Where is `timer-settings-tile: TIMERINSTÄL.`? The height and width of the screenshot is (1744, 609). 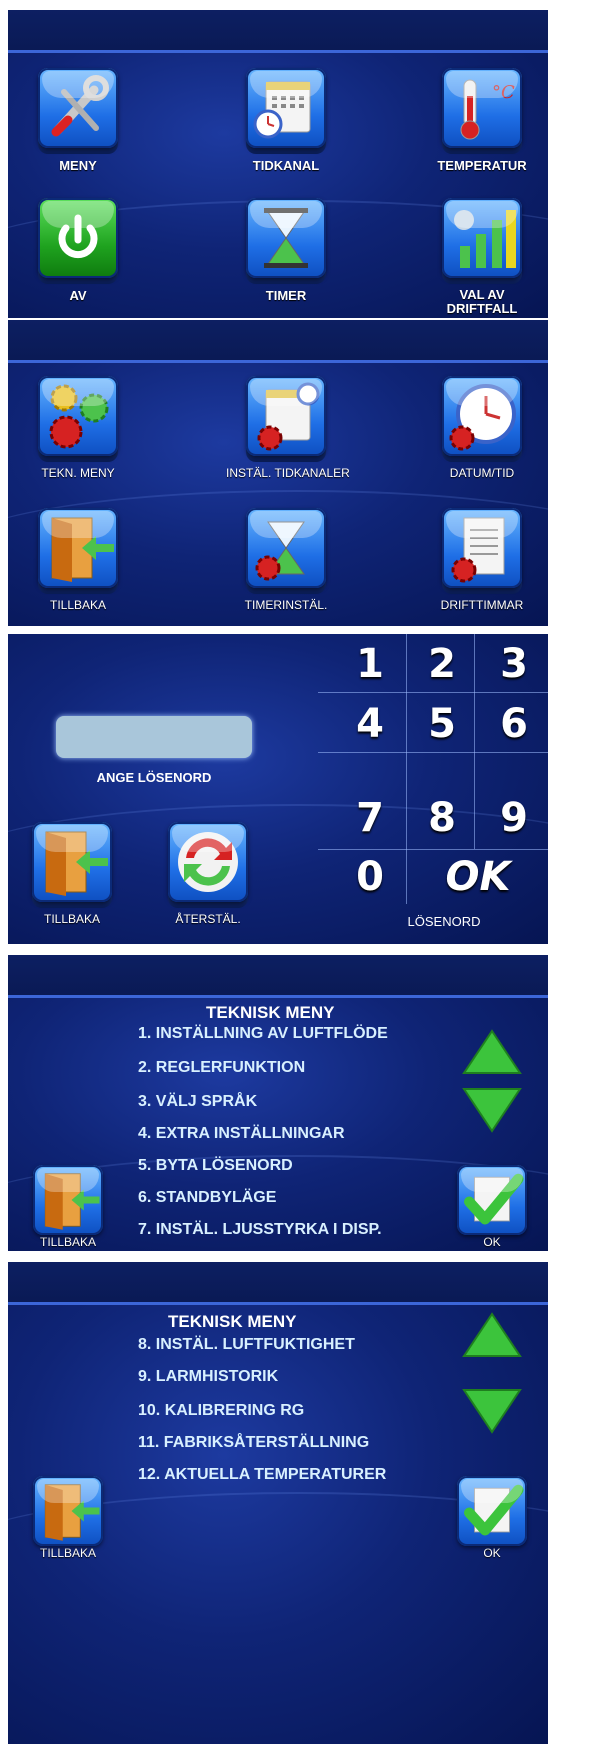 timer-settings-tile: TIMERINSTÄL. is located at coordinates (286, 560).